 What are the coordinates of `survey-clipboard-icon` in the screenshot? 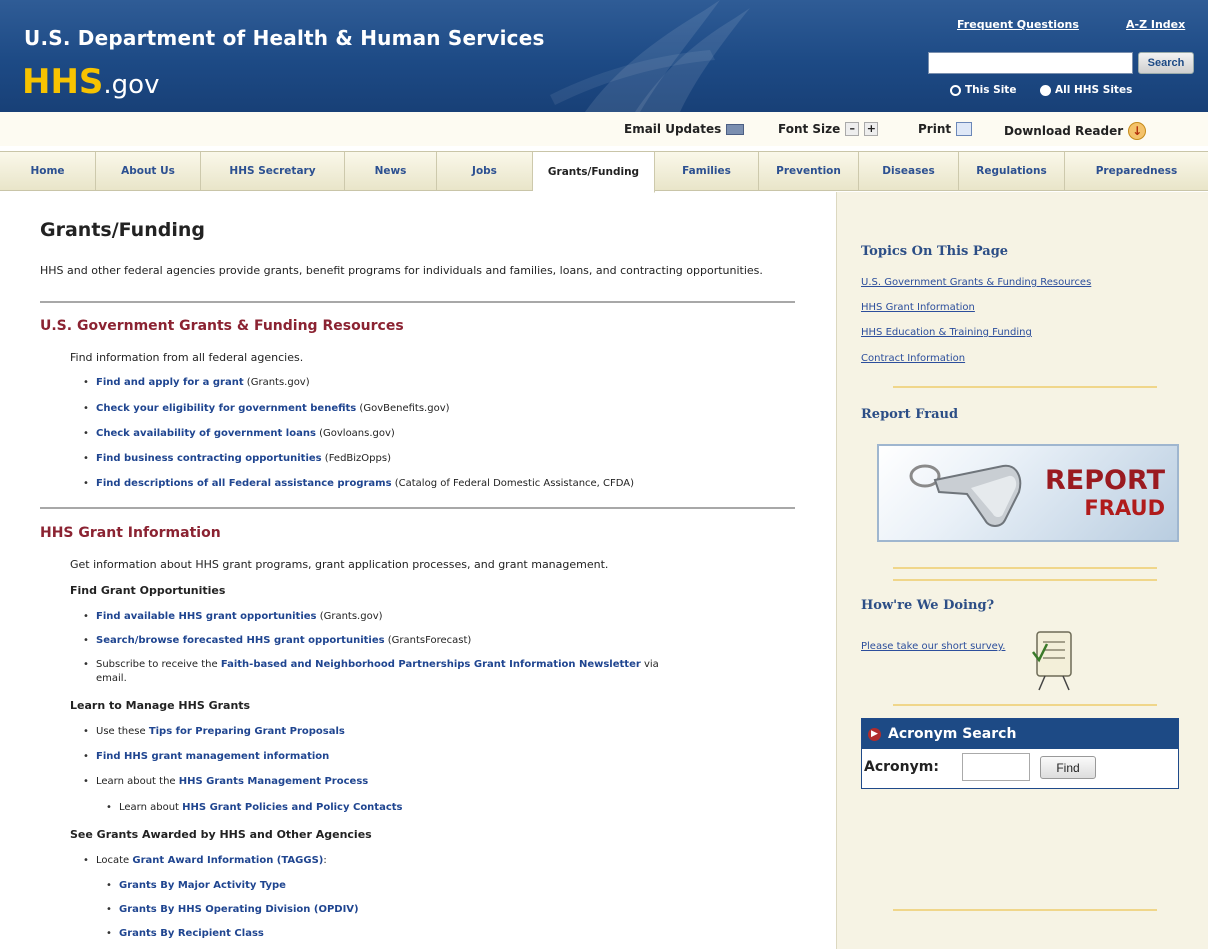 It's located at (1052, 661).